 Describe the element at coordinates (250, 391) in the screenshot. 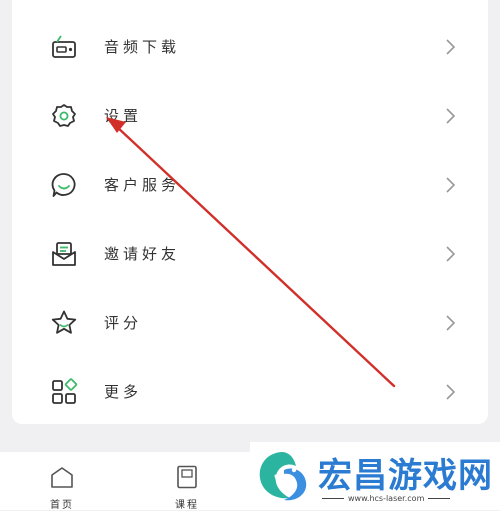

I see `menu-item-more: 更多` at that location.